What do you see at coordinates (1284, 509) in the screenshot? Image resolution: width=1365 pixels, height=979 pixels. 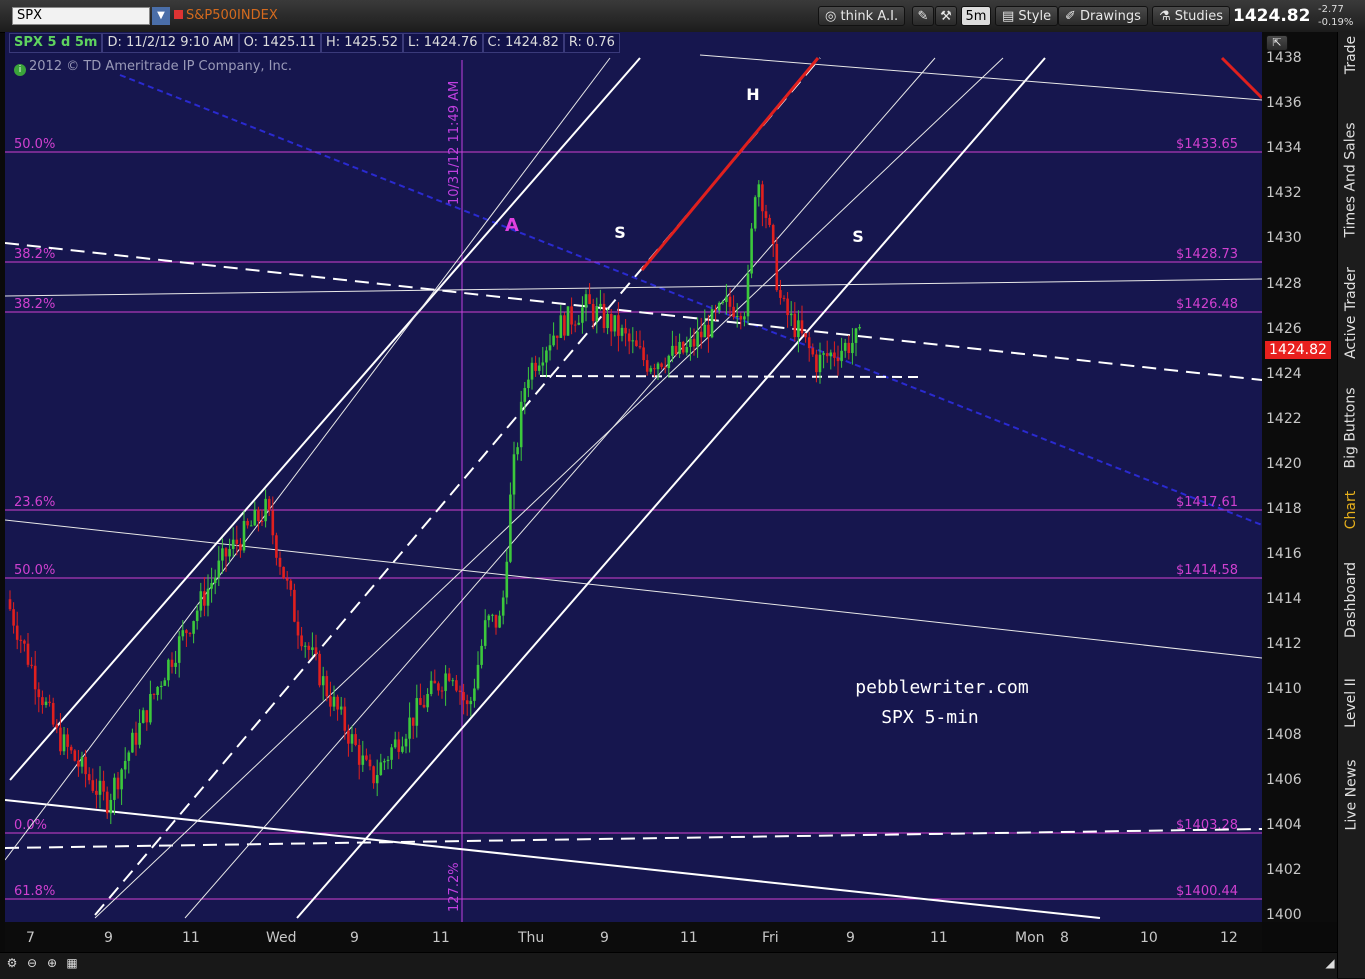 I see `price-tick: 1418` at bounding box center [1284, 509].